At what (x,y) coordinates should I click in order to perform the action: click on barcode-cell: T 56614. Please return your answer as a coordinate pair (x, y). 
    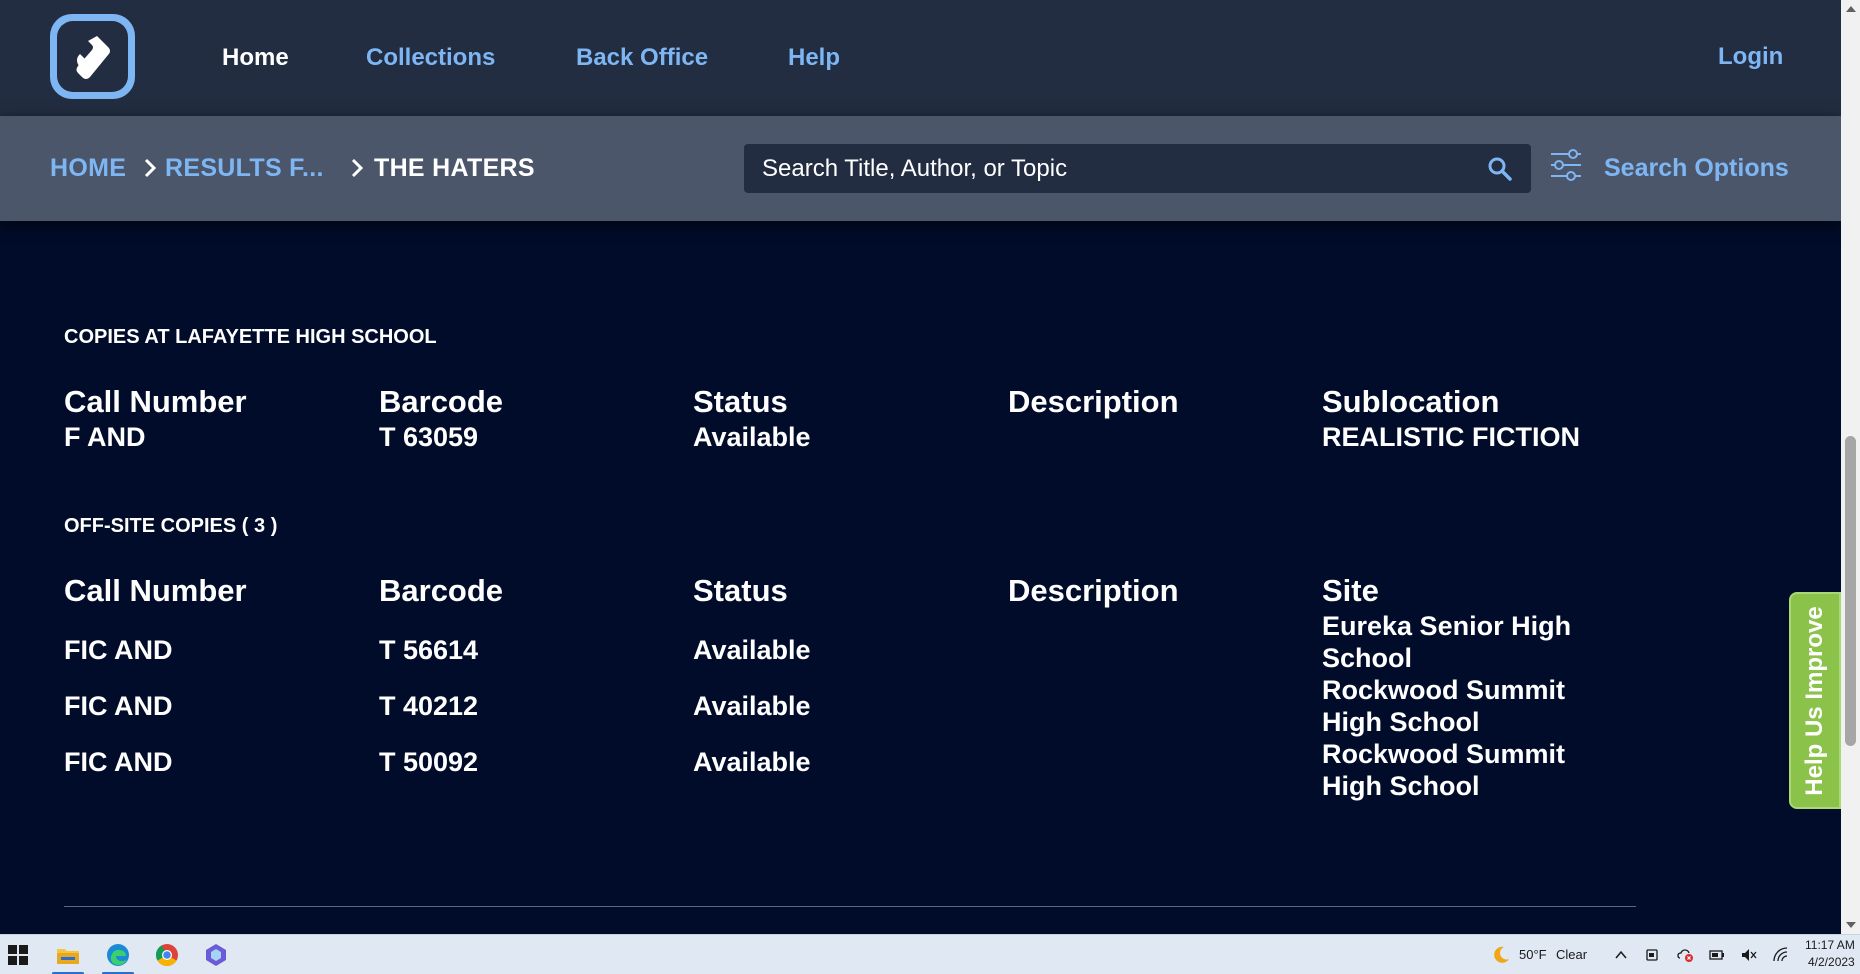
    Looking at the image, I should click on (429, 650).